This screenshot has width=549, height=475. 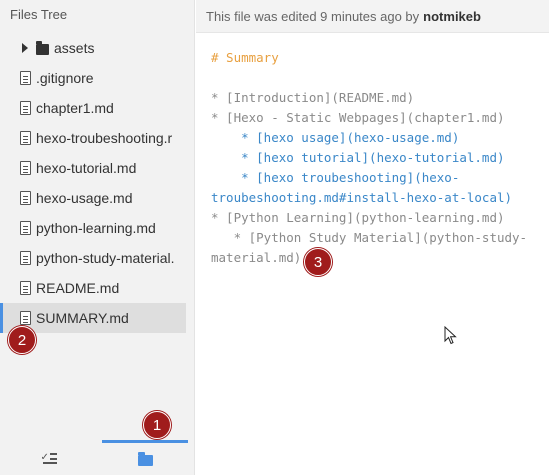 What do you see at coordinates (157, 425) in the screenshot?
I see `annotation-badge-1: 1` at bounding box center [157, 425].